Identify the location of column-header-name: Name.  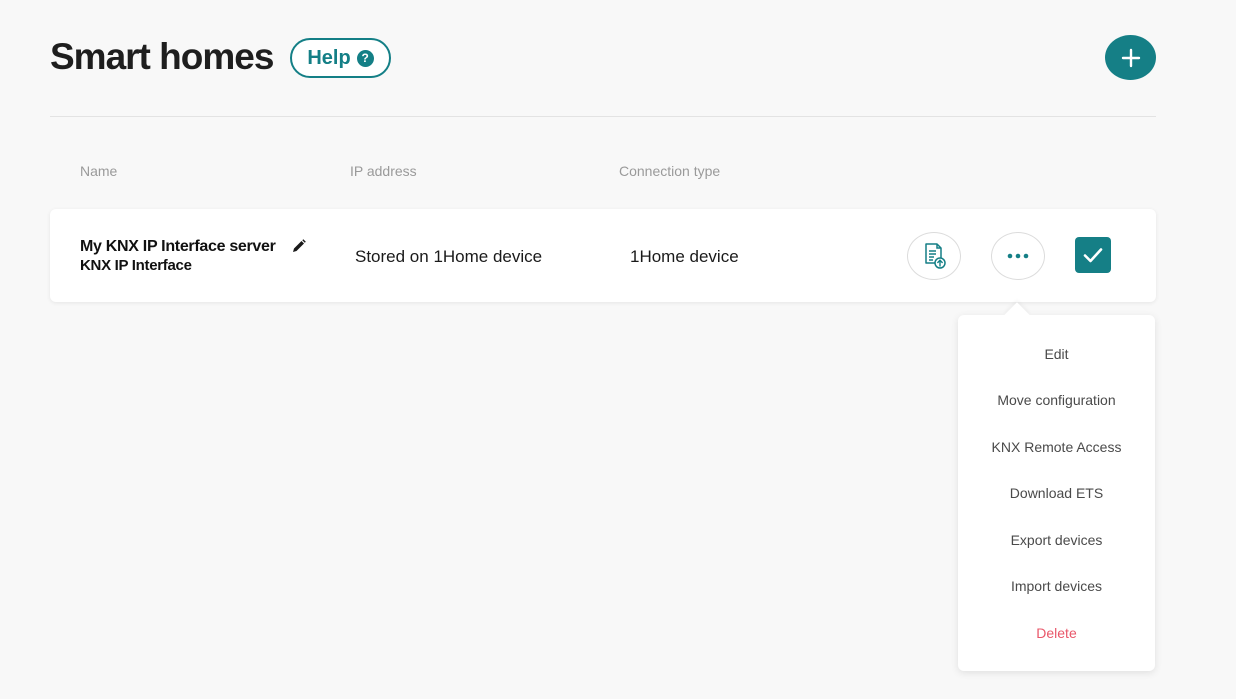
(99, 171).